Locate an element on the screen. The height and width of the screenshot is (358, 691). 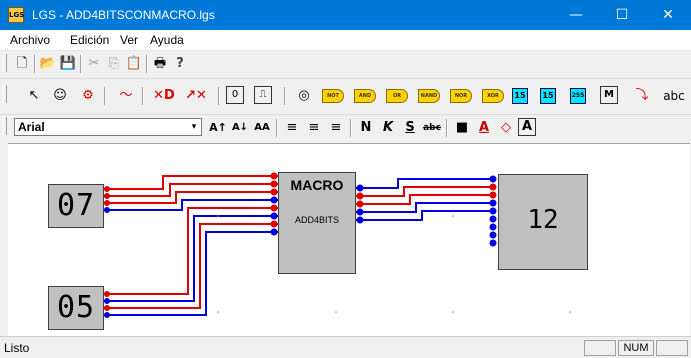
not-gate-icon: NOT is located at coordinates (333, 96).